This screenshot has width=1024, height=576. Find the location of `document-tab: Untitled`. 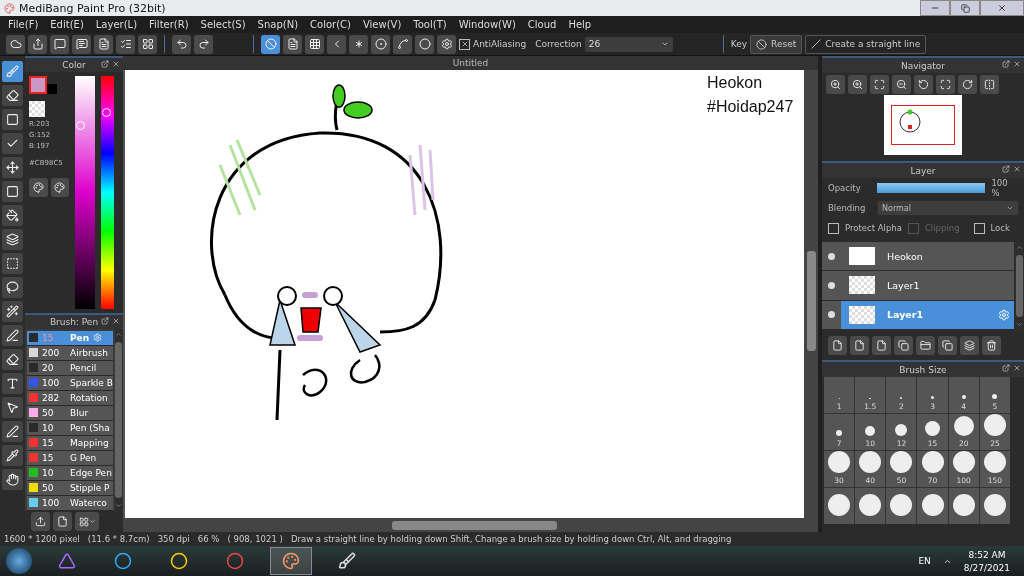

document-tab: Untitled is located at coordinates (470, 63).